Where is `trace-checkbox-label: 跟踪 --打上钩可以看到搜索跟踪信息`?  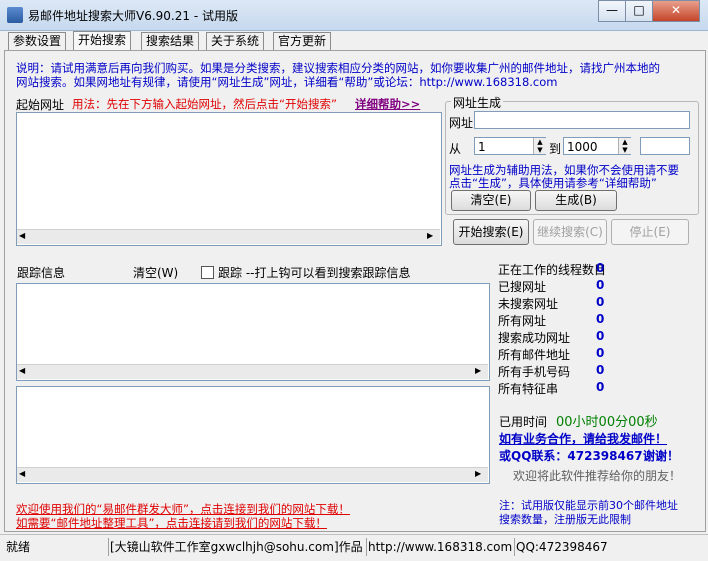
trace-checkbox-label: 跟踪 --打上钩可以看到搜索跟踪信息 is located at coordinates (314, 273).